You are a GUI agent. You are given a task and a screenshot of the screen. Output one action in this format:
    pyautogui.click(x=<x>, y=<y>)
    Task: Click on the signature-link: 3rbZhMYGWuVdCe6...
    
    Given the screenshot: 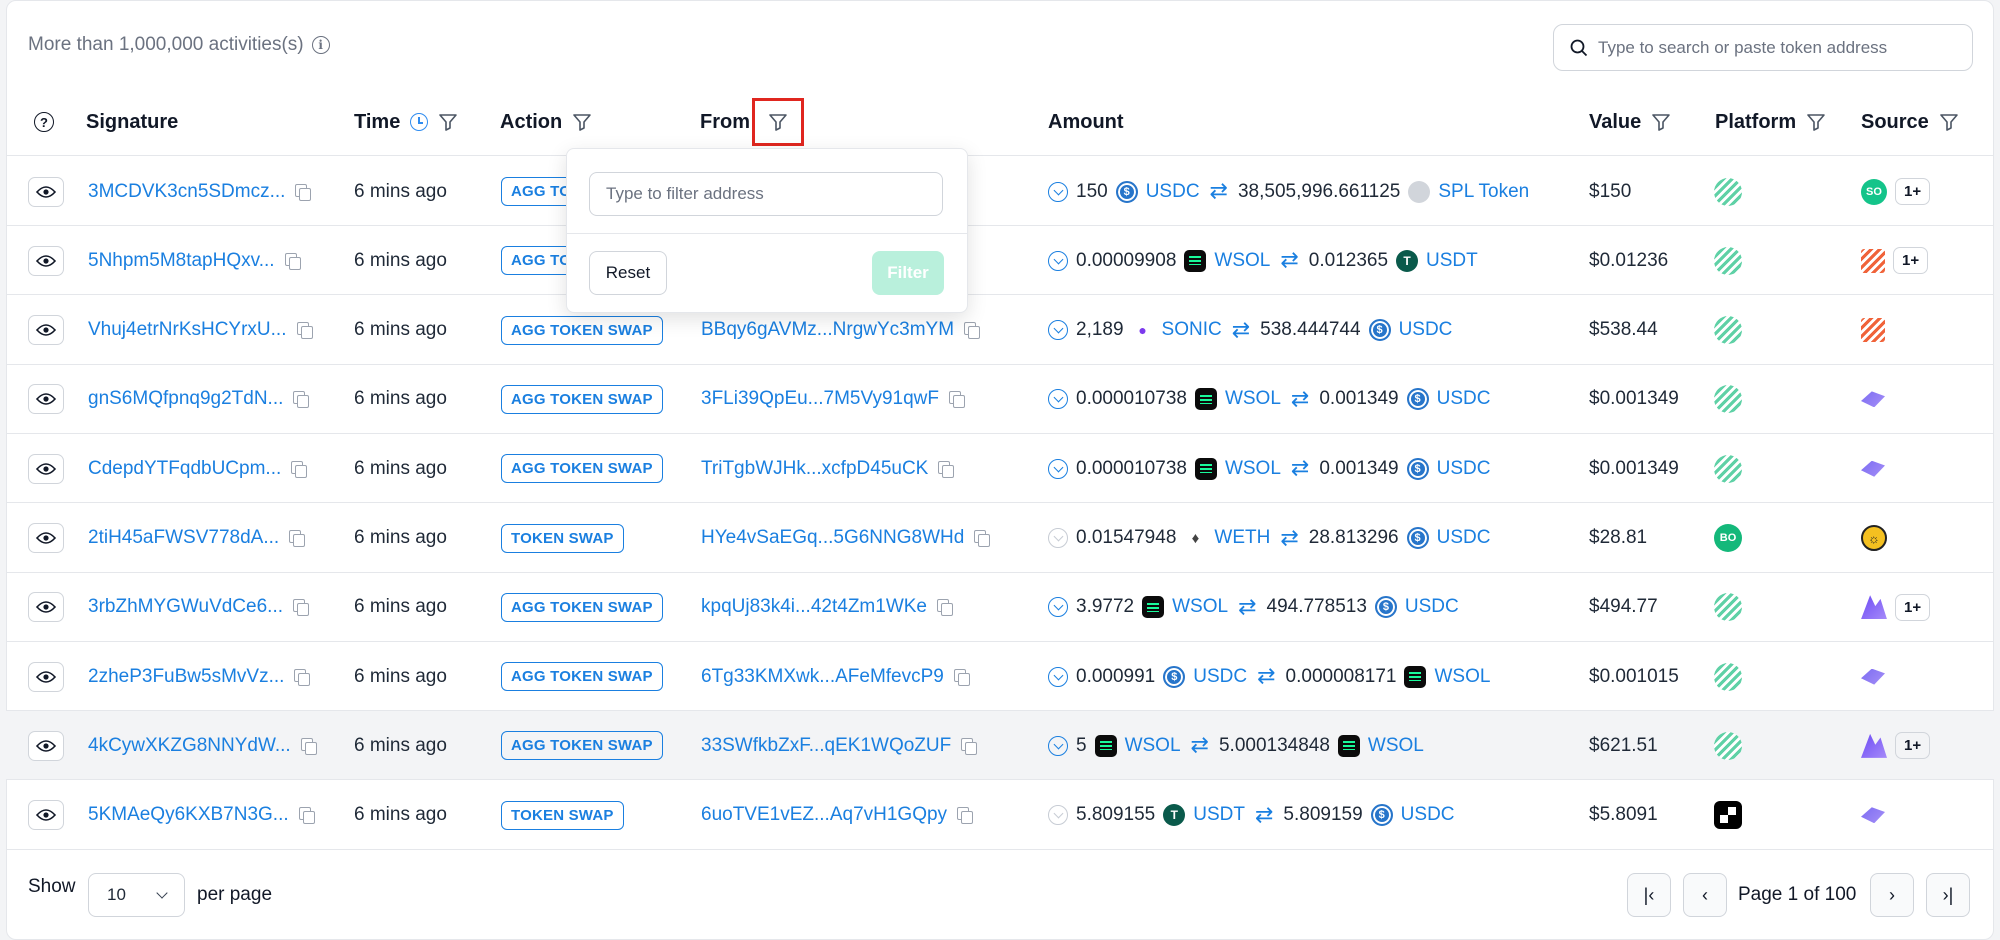 What is the action you would take?
    pyautogui.click(x=185, y=607)
    